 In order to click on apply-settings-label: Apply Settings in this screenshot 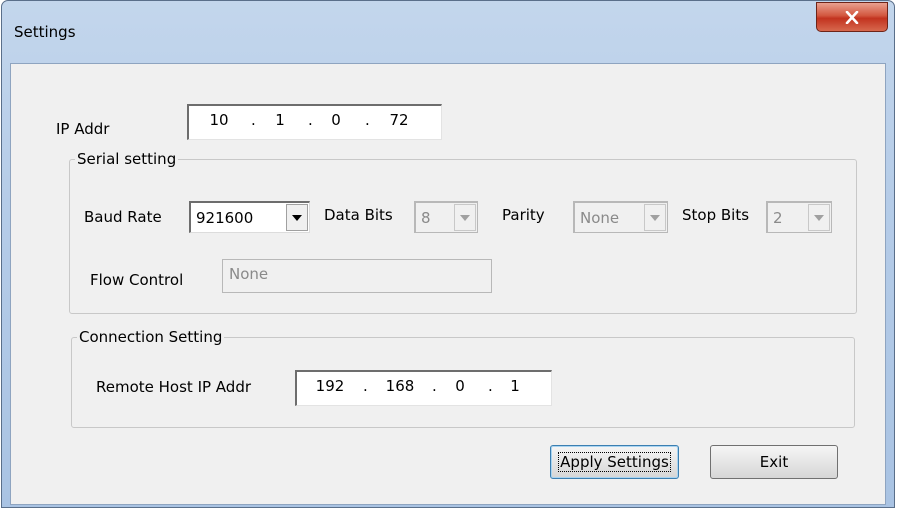, I will do `click(614, 462)`.